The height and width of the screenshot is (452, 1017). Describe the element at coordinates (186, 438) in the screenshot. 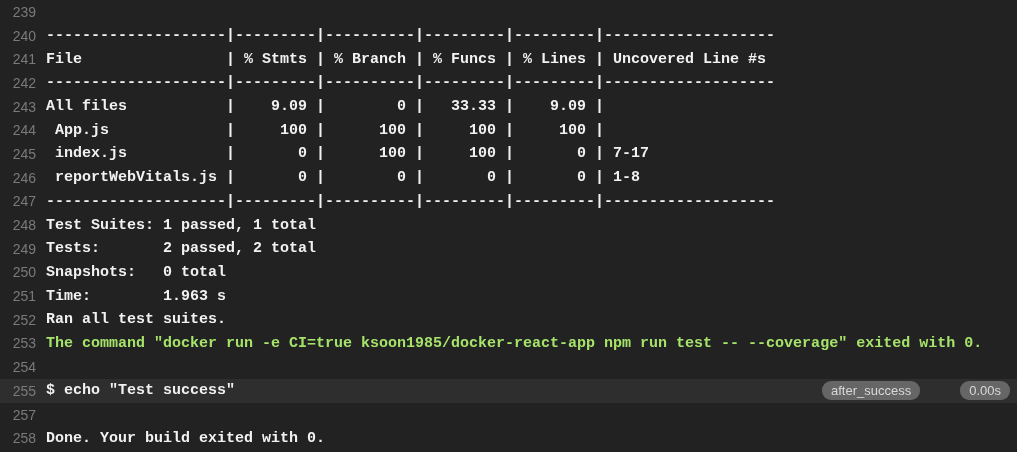

I see `log-line: Done. Your build exited with 0.` at that location.